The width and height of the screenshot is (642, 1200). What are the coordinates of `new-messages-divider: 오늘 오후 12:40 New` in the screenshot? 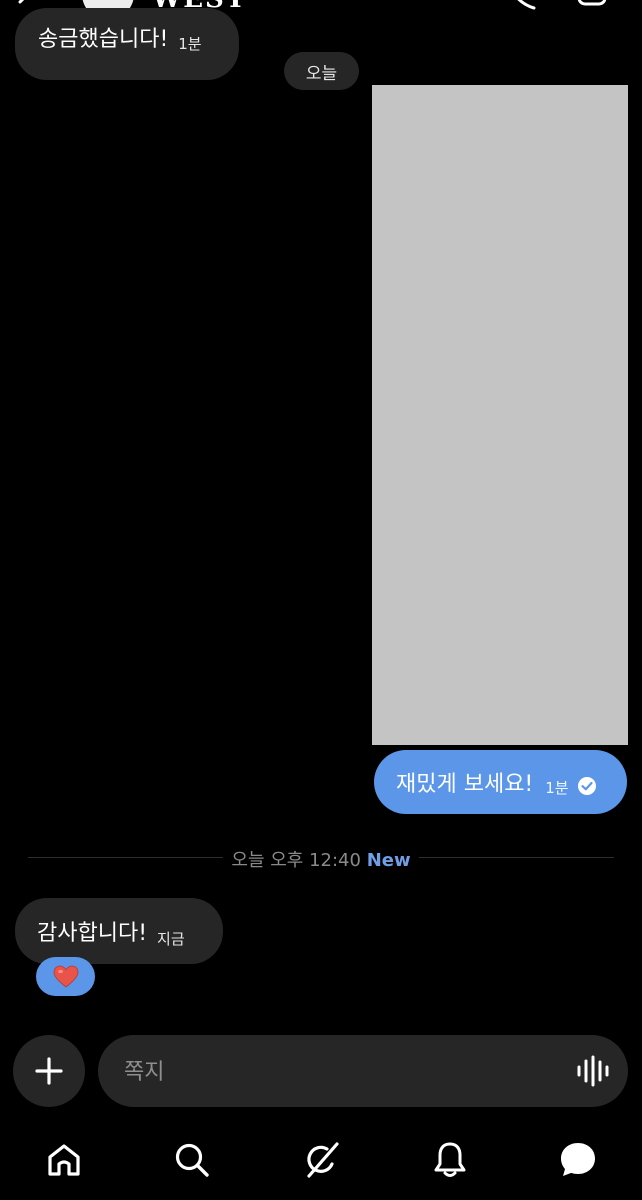 It's located at (321, 859).